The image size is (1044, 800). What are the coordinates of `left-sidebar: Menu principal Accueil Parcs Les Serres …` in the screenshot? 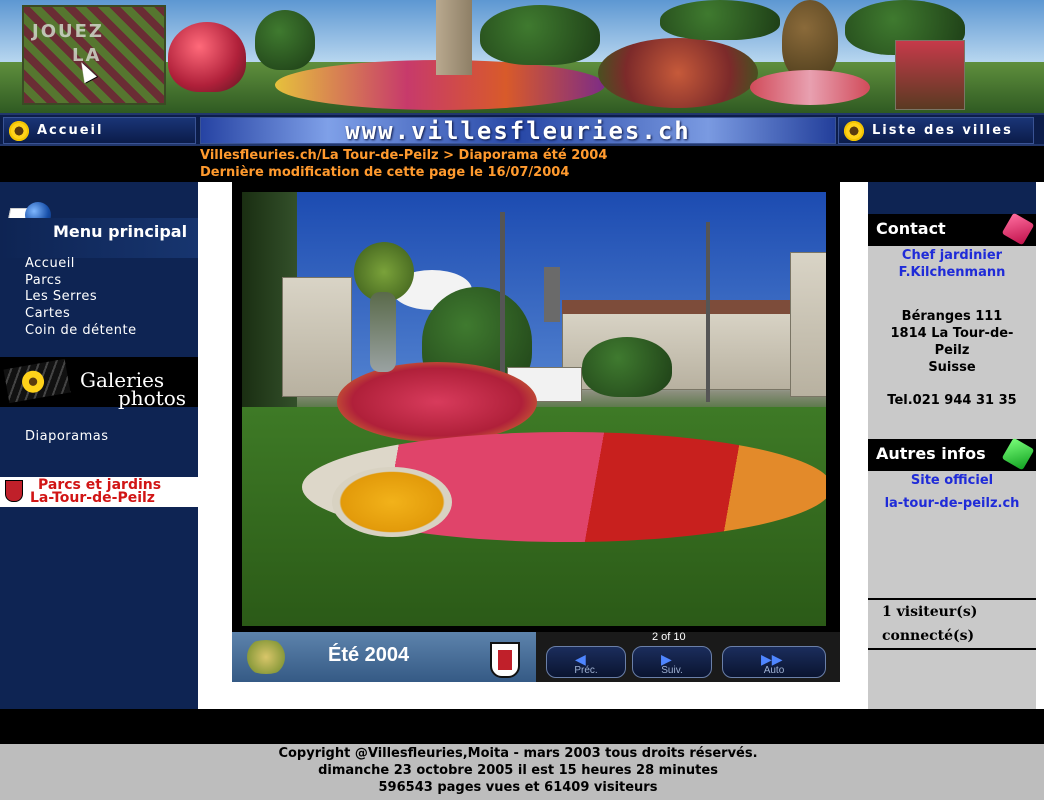 It's located at (99, 445).